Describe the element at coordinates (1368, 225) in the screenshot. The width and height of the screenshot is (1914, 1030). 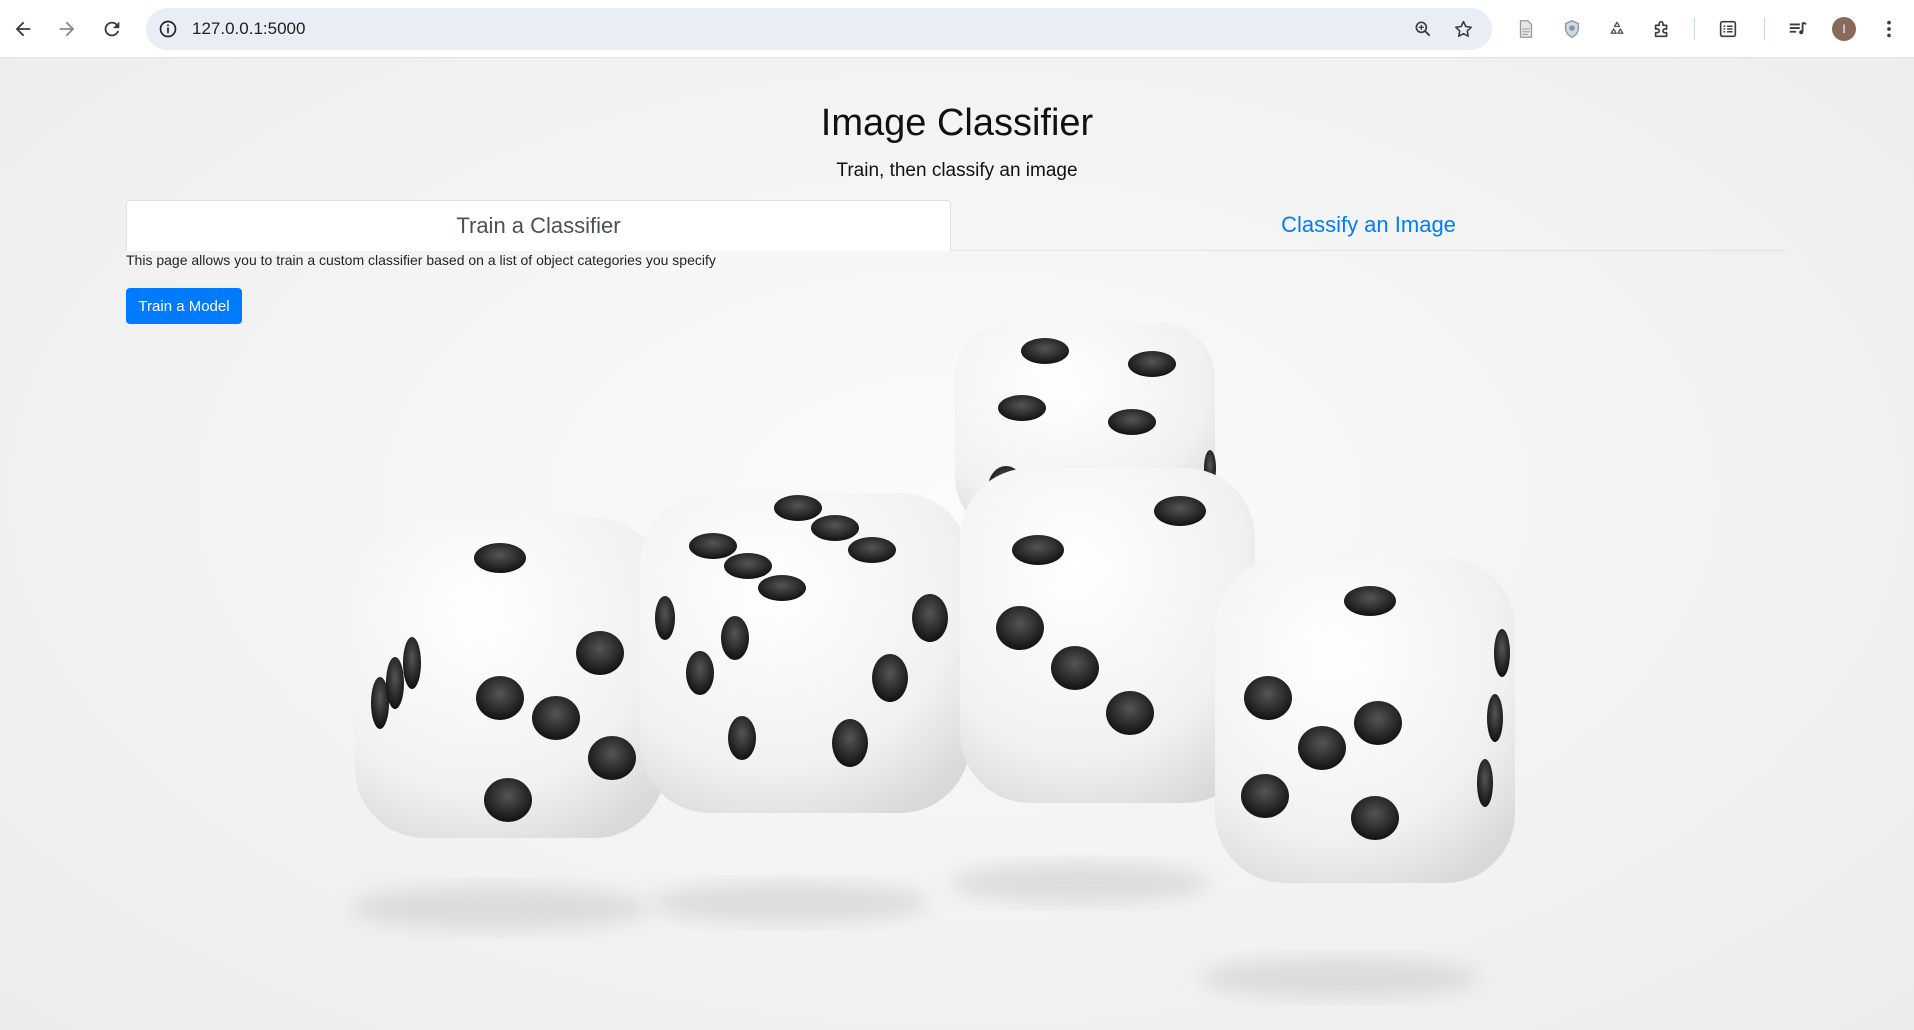
I see `tab-classify-image: Classify an Image` at that location.